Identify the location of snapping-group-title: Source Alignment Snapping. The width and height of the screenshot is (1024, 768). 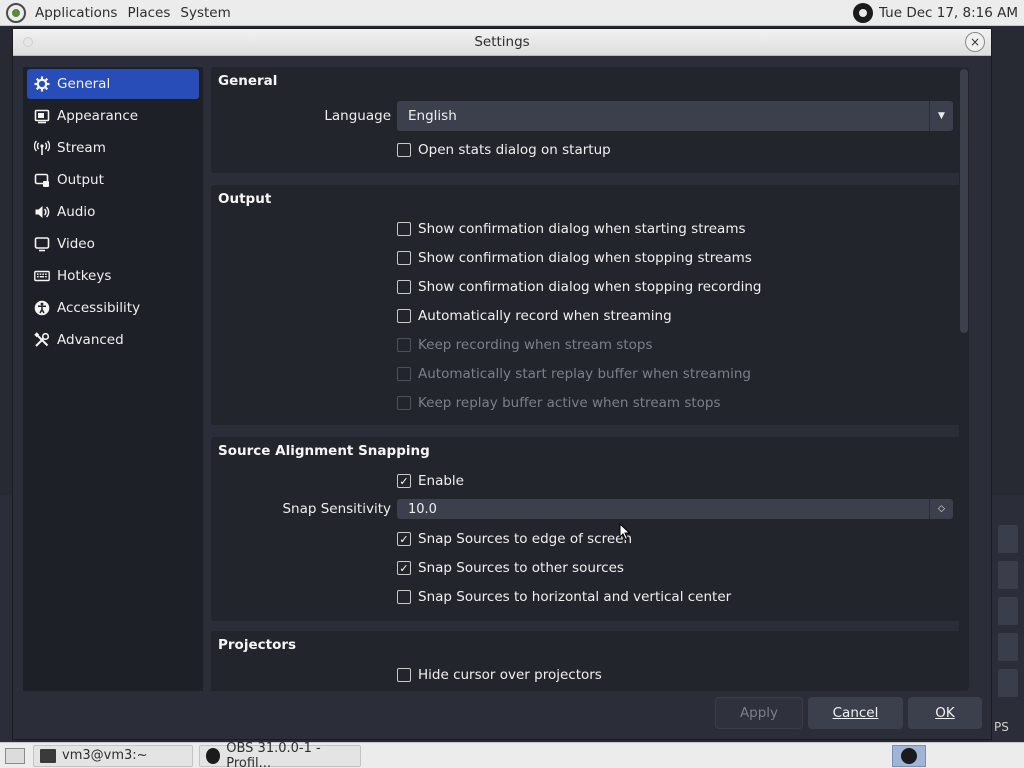
(324, 451).